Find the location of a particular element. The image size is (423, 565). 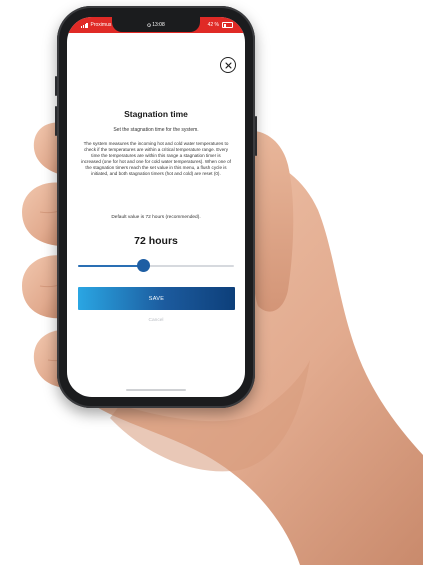

save-button: SAVE is located at coordinates (156, 298).